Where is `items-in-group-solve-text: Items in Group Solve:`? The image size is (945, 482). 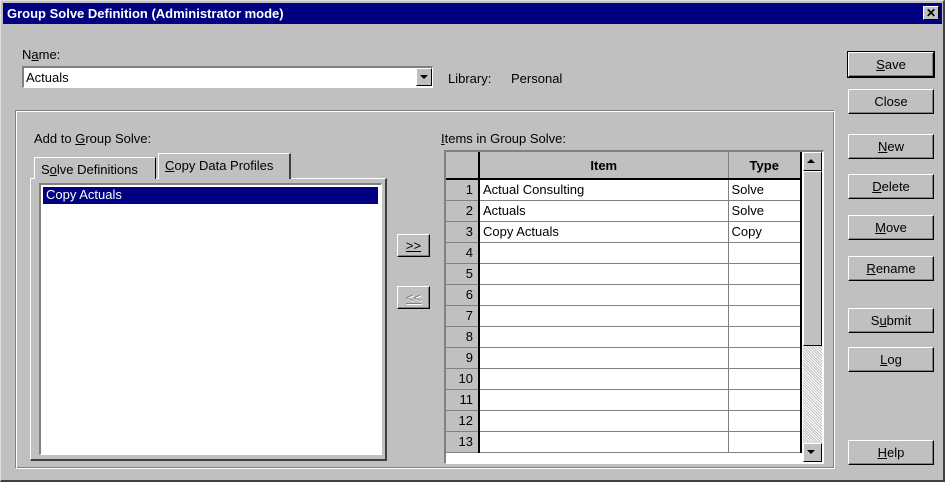
items-in-group-solve-text: Items in Group Solve: is located at coordinates (504, 138).